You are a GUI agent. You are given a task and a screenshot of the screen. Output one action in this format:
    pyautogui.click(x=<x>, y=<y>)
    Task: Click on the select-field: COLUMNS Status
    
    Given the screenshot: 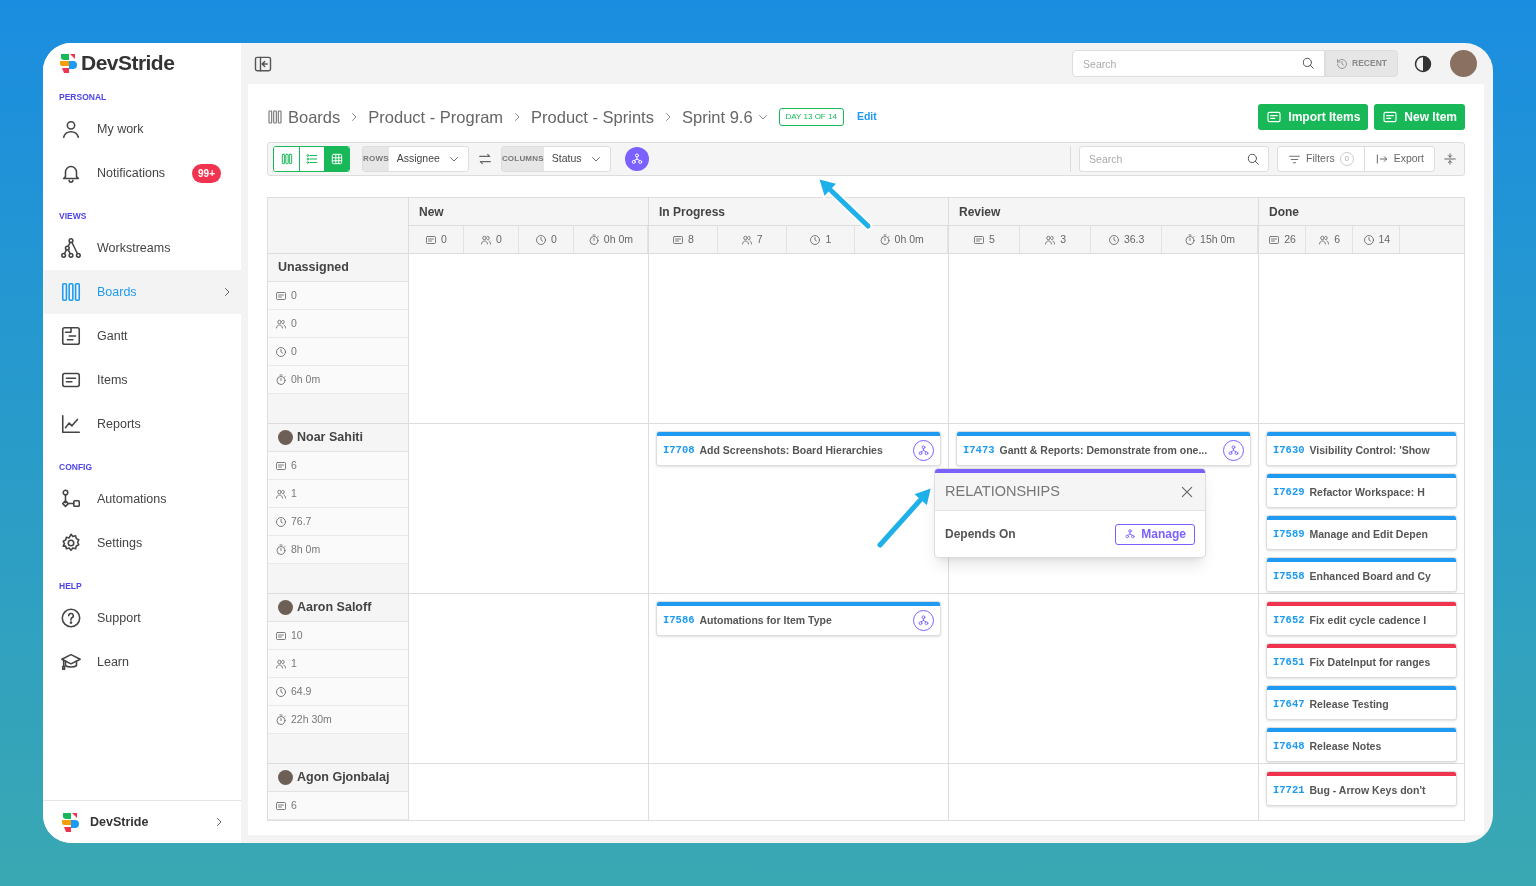 What is the action you would take?
    pyautogui.click(x=555, y=159)
    